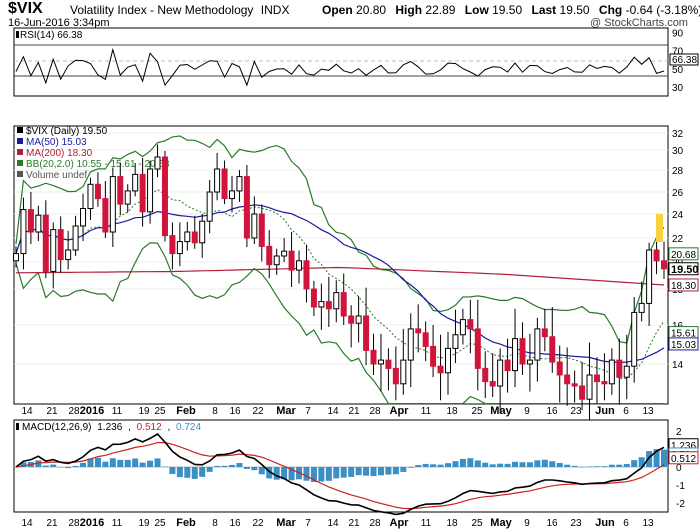 Image resolution: width=700 pixels, height=530 pixels. Describe the element at coordinates (527, 411) in the screenshot. I see `x-tick-label: 9` at that location.